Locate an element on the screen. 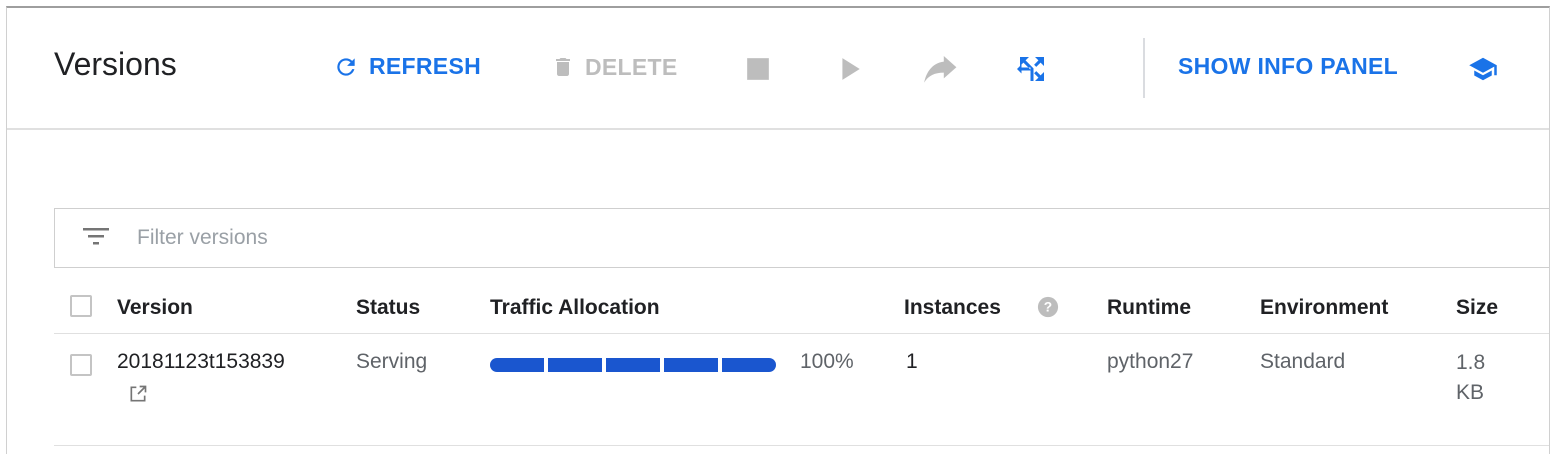  version-id: 20181123t153839 is located at coordinates (201, 362).